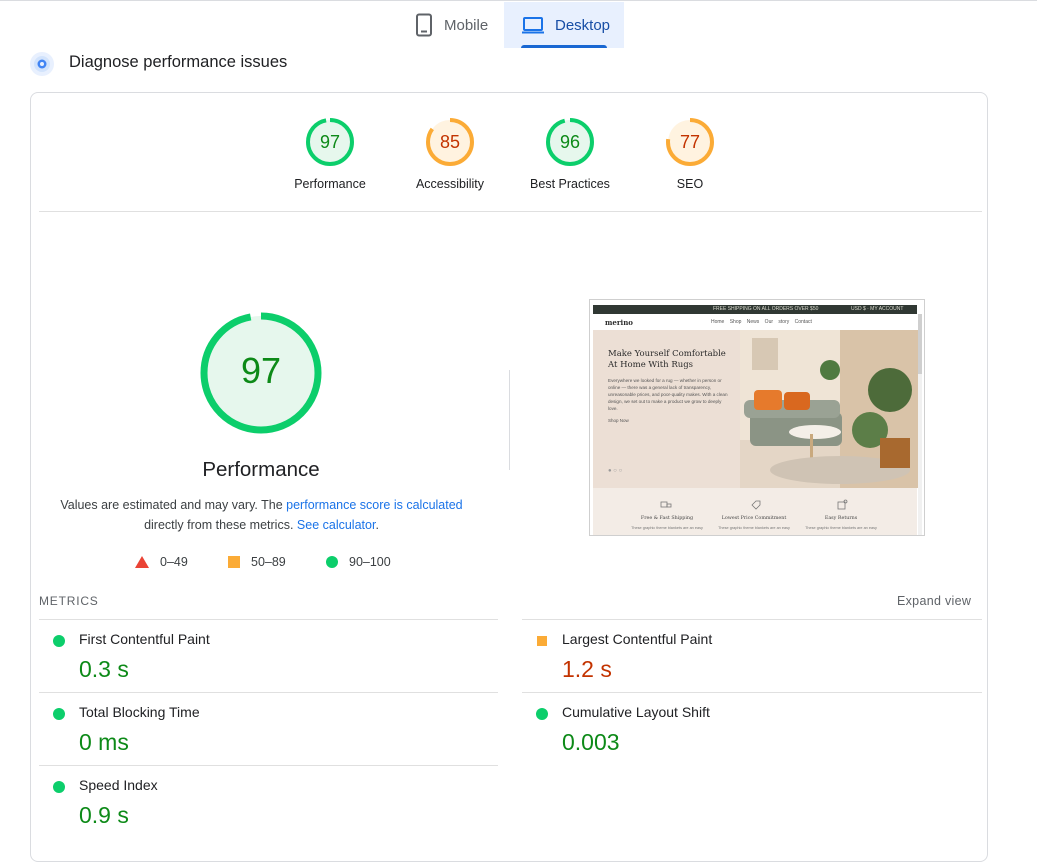 This screenshot has width=1037, height=862. I want to click on preview-nav: merino Home Shop News Our story Contact, so click(755, 322).